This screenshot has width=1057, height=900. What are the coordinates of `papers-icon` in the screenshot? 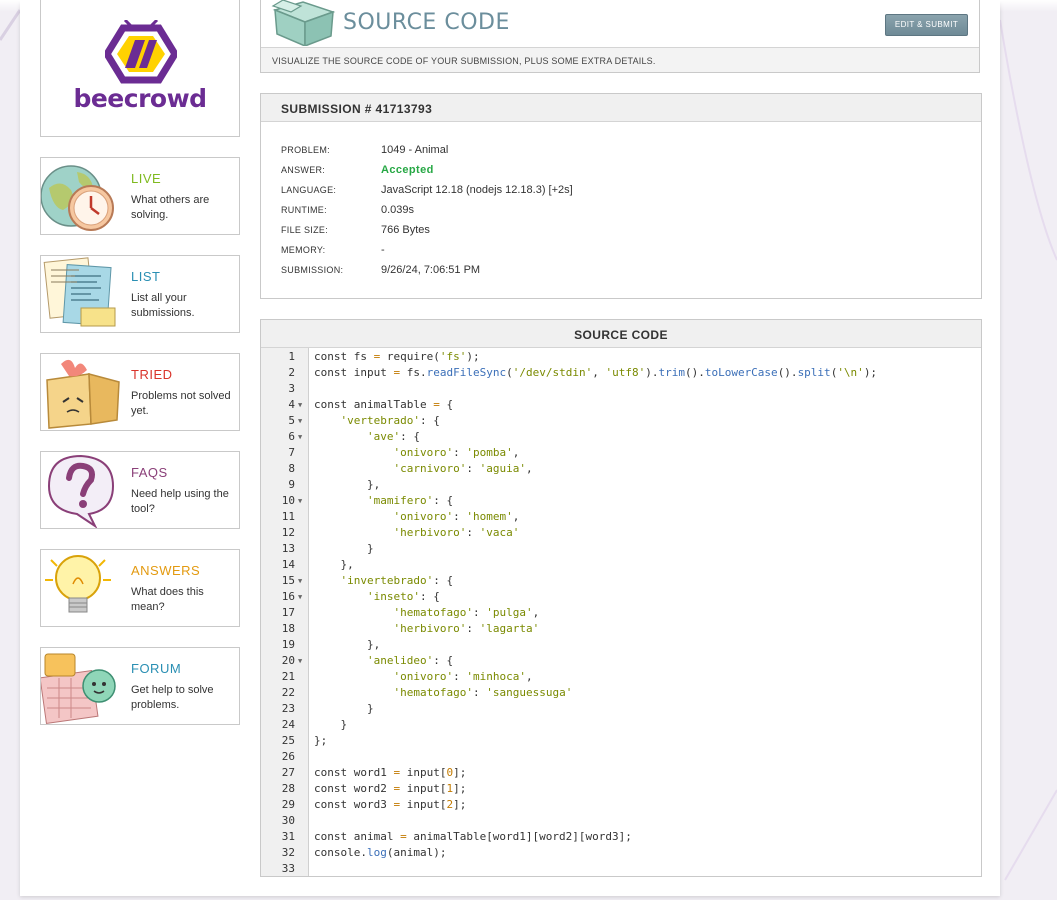 It's located at (79, 292).